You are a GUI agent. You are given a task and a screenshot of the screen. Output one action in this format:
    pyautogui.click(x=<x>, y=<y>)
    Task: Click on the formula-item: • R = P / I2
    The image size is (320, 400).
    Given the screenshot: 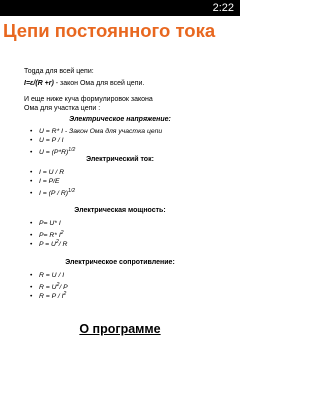 What is the action you would take?
    pyautogui.click(x=48, y=295)
    